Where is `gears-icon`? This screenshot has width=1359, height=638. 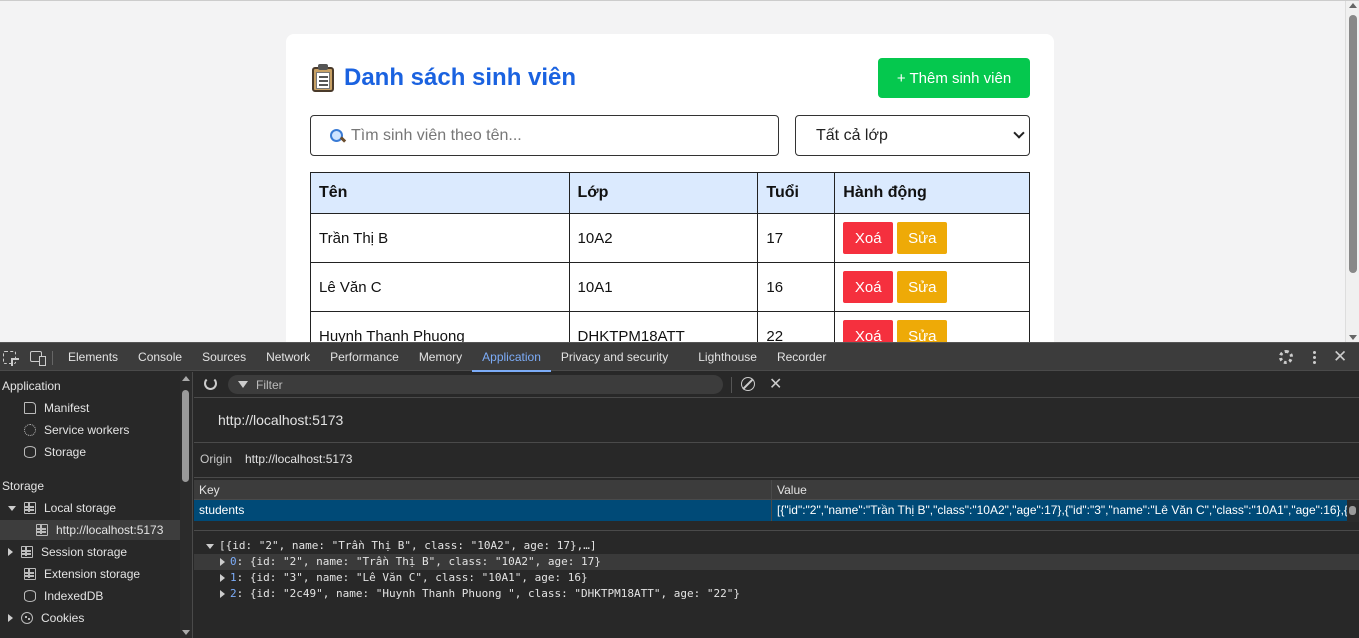 gears-icon is located at coordinates (30, 430).